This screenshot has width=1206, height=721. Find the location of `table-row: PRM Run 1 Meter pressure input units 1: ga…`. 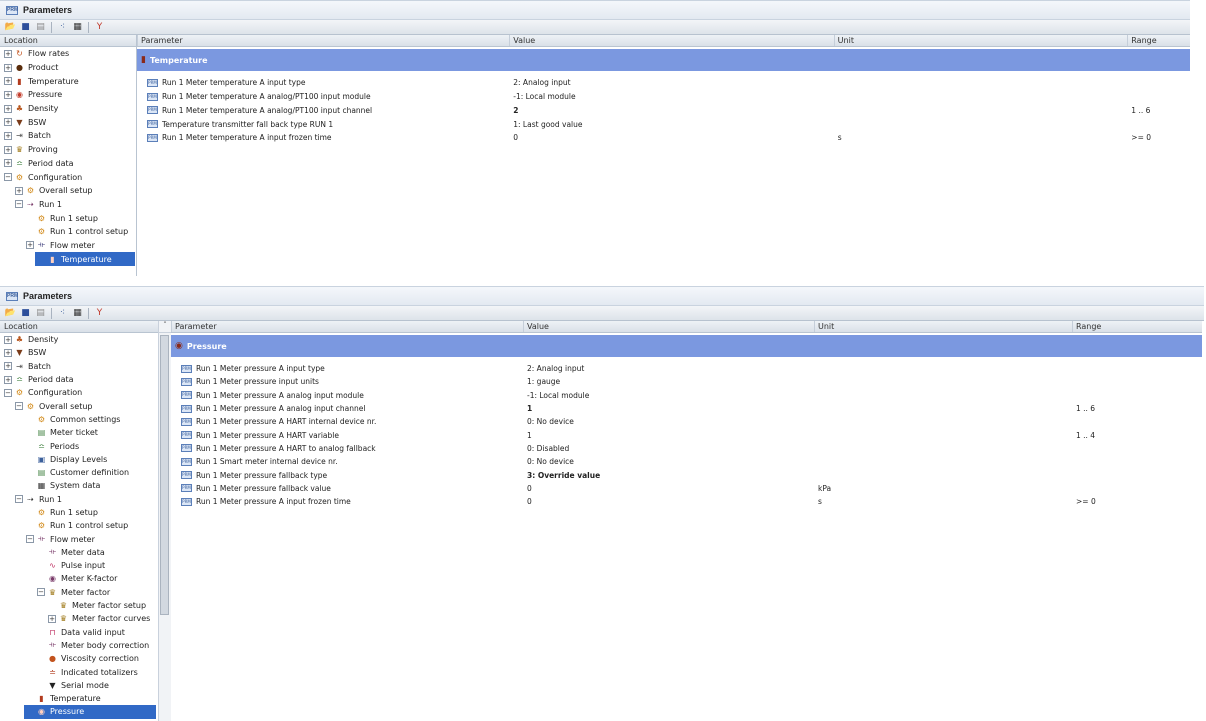

table-row: PRM Run 1 Meter pressure input units 1: ga… is located at coordinates (686, 381).